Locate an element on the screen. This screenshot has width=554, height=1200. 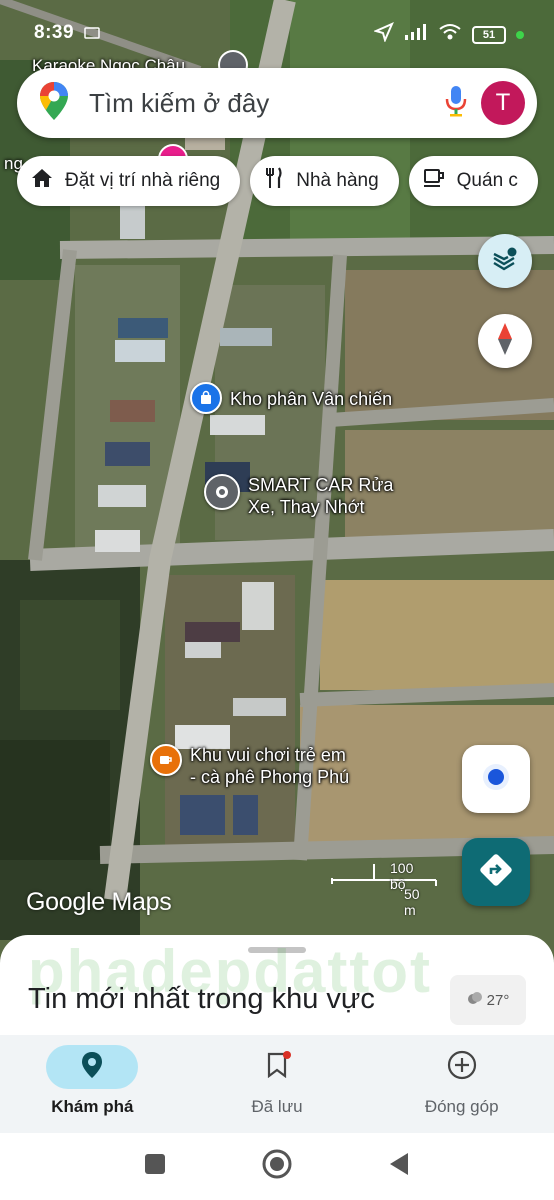
restaurant-icon is located at coordinates (274, 181).